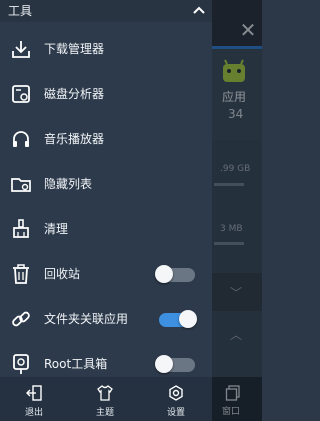  Describe the element at coordinates (21, 94) in the screenshot. I see `disk-analyzer-icon` at that location.